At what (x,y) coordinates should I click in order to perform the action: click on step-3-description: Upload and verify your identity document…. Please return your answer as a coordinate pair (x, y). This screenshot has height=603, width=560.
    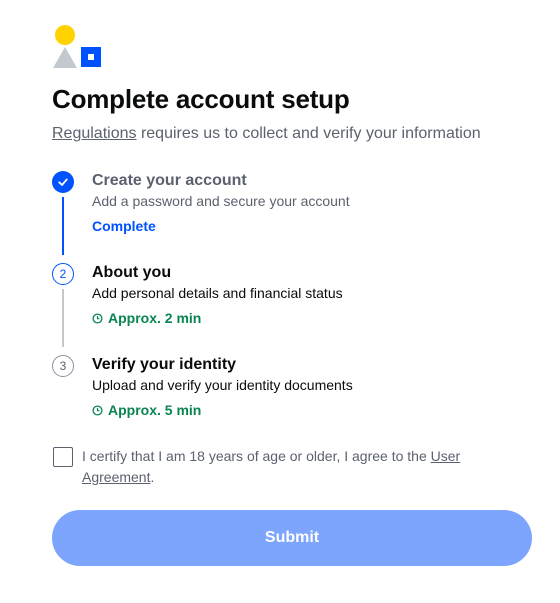
    Looking at the image, I should click on (222, 385).